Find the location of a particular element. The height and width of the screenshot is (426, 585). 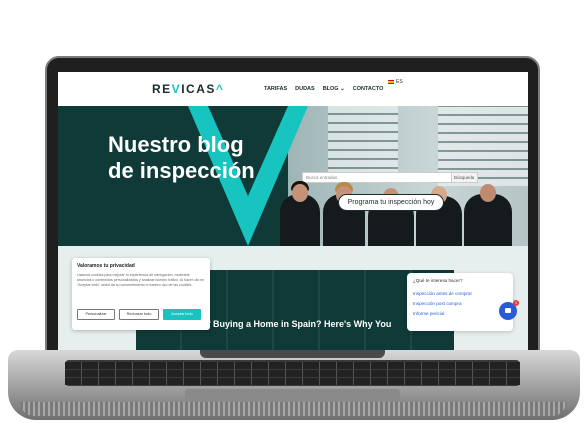

blog-search-form: Busca entradas Búsqueda is located at coordinates (390, 177).